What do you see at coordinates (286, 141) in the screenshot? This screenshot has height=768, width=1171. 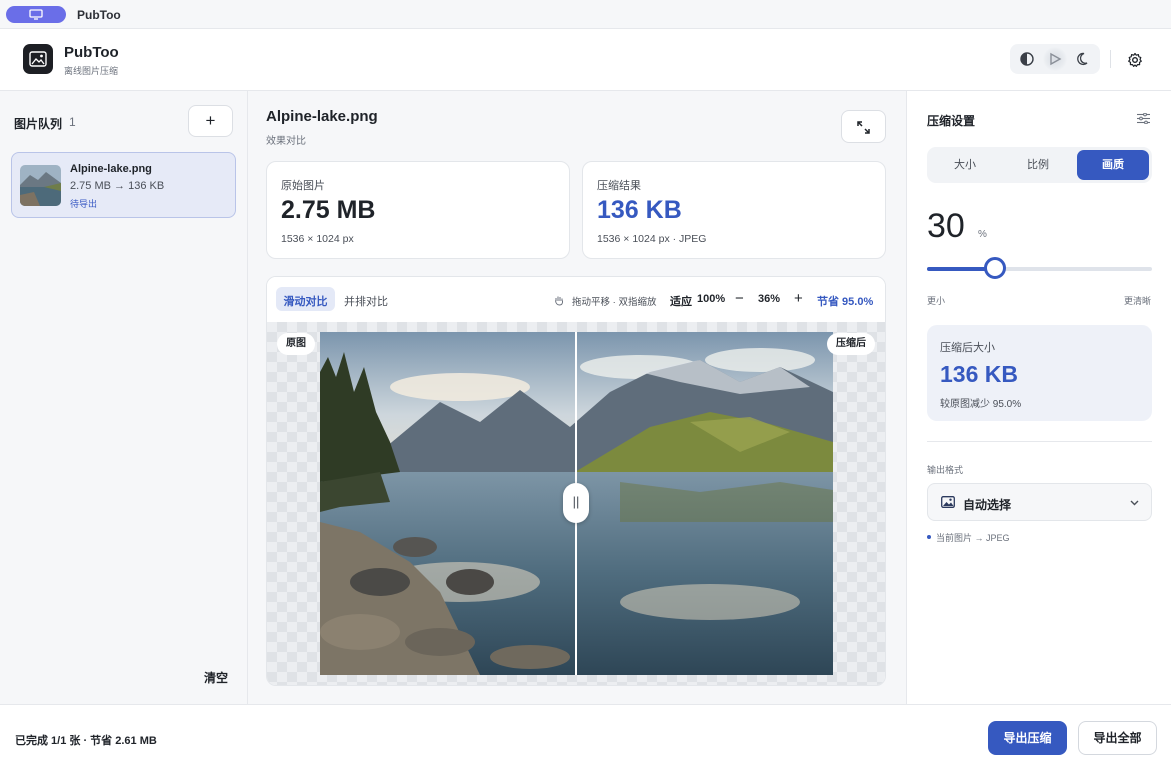 I see `file-subtitle: 效果对比` at bounding box center [286, 141].